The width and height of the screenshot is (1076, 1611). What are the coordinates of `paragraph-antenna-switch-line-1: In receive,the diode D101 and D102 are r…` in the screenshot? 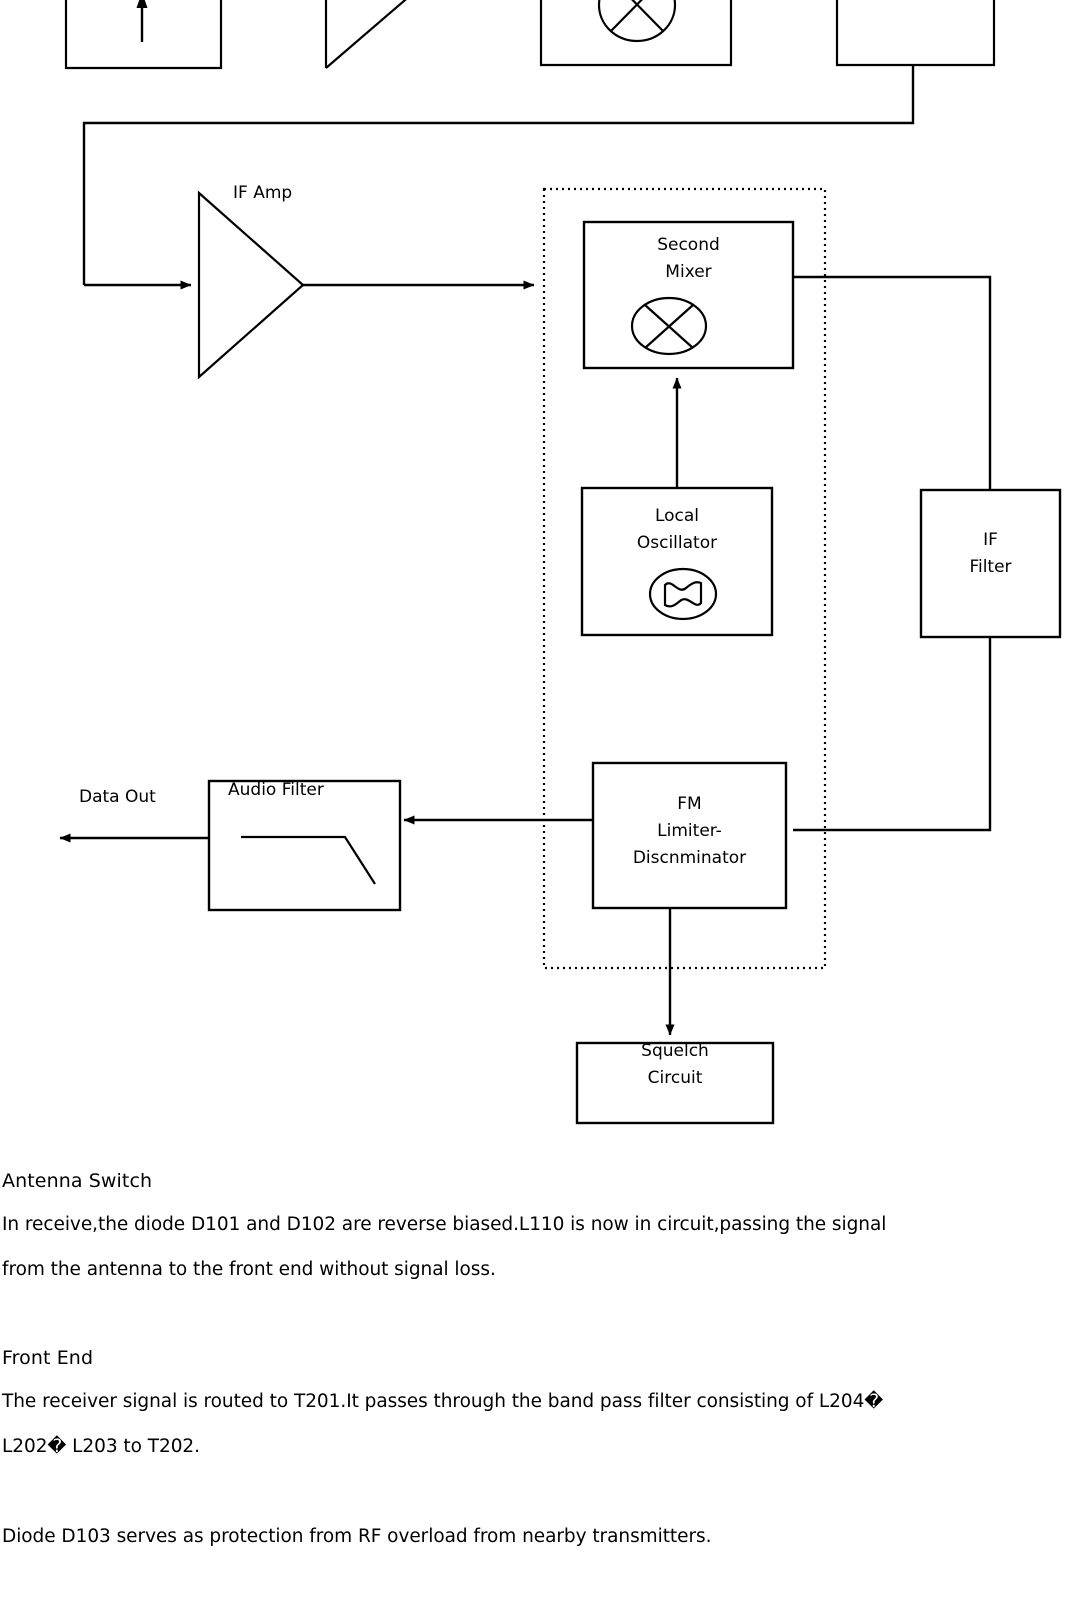 It's located at (444, 1224).